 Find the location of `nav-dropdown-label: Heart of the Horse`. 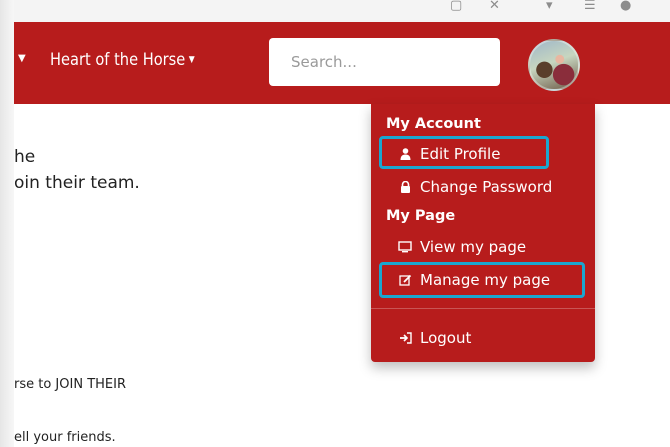

nav-dropdown-label: Heart of the Horse is located at coordinates (118, 60).